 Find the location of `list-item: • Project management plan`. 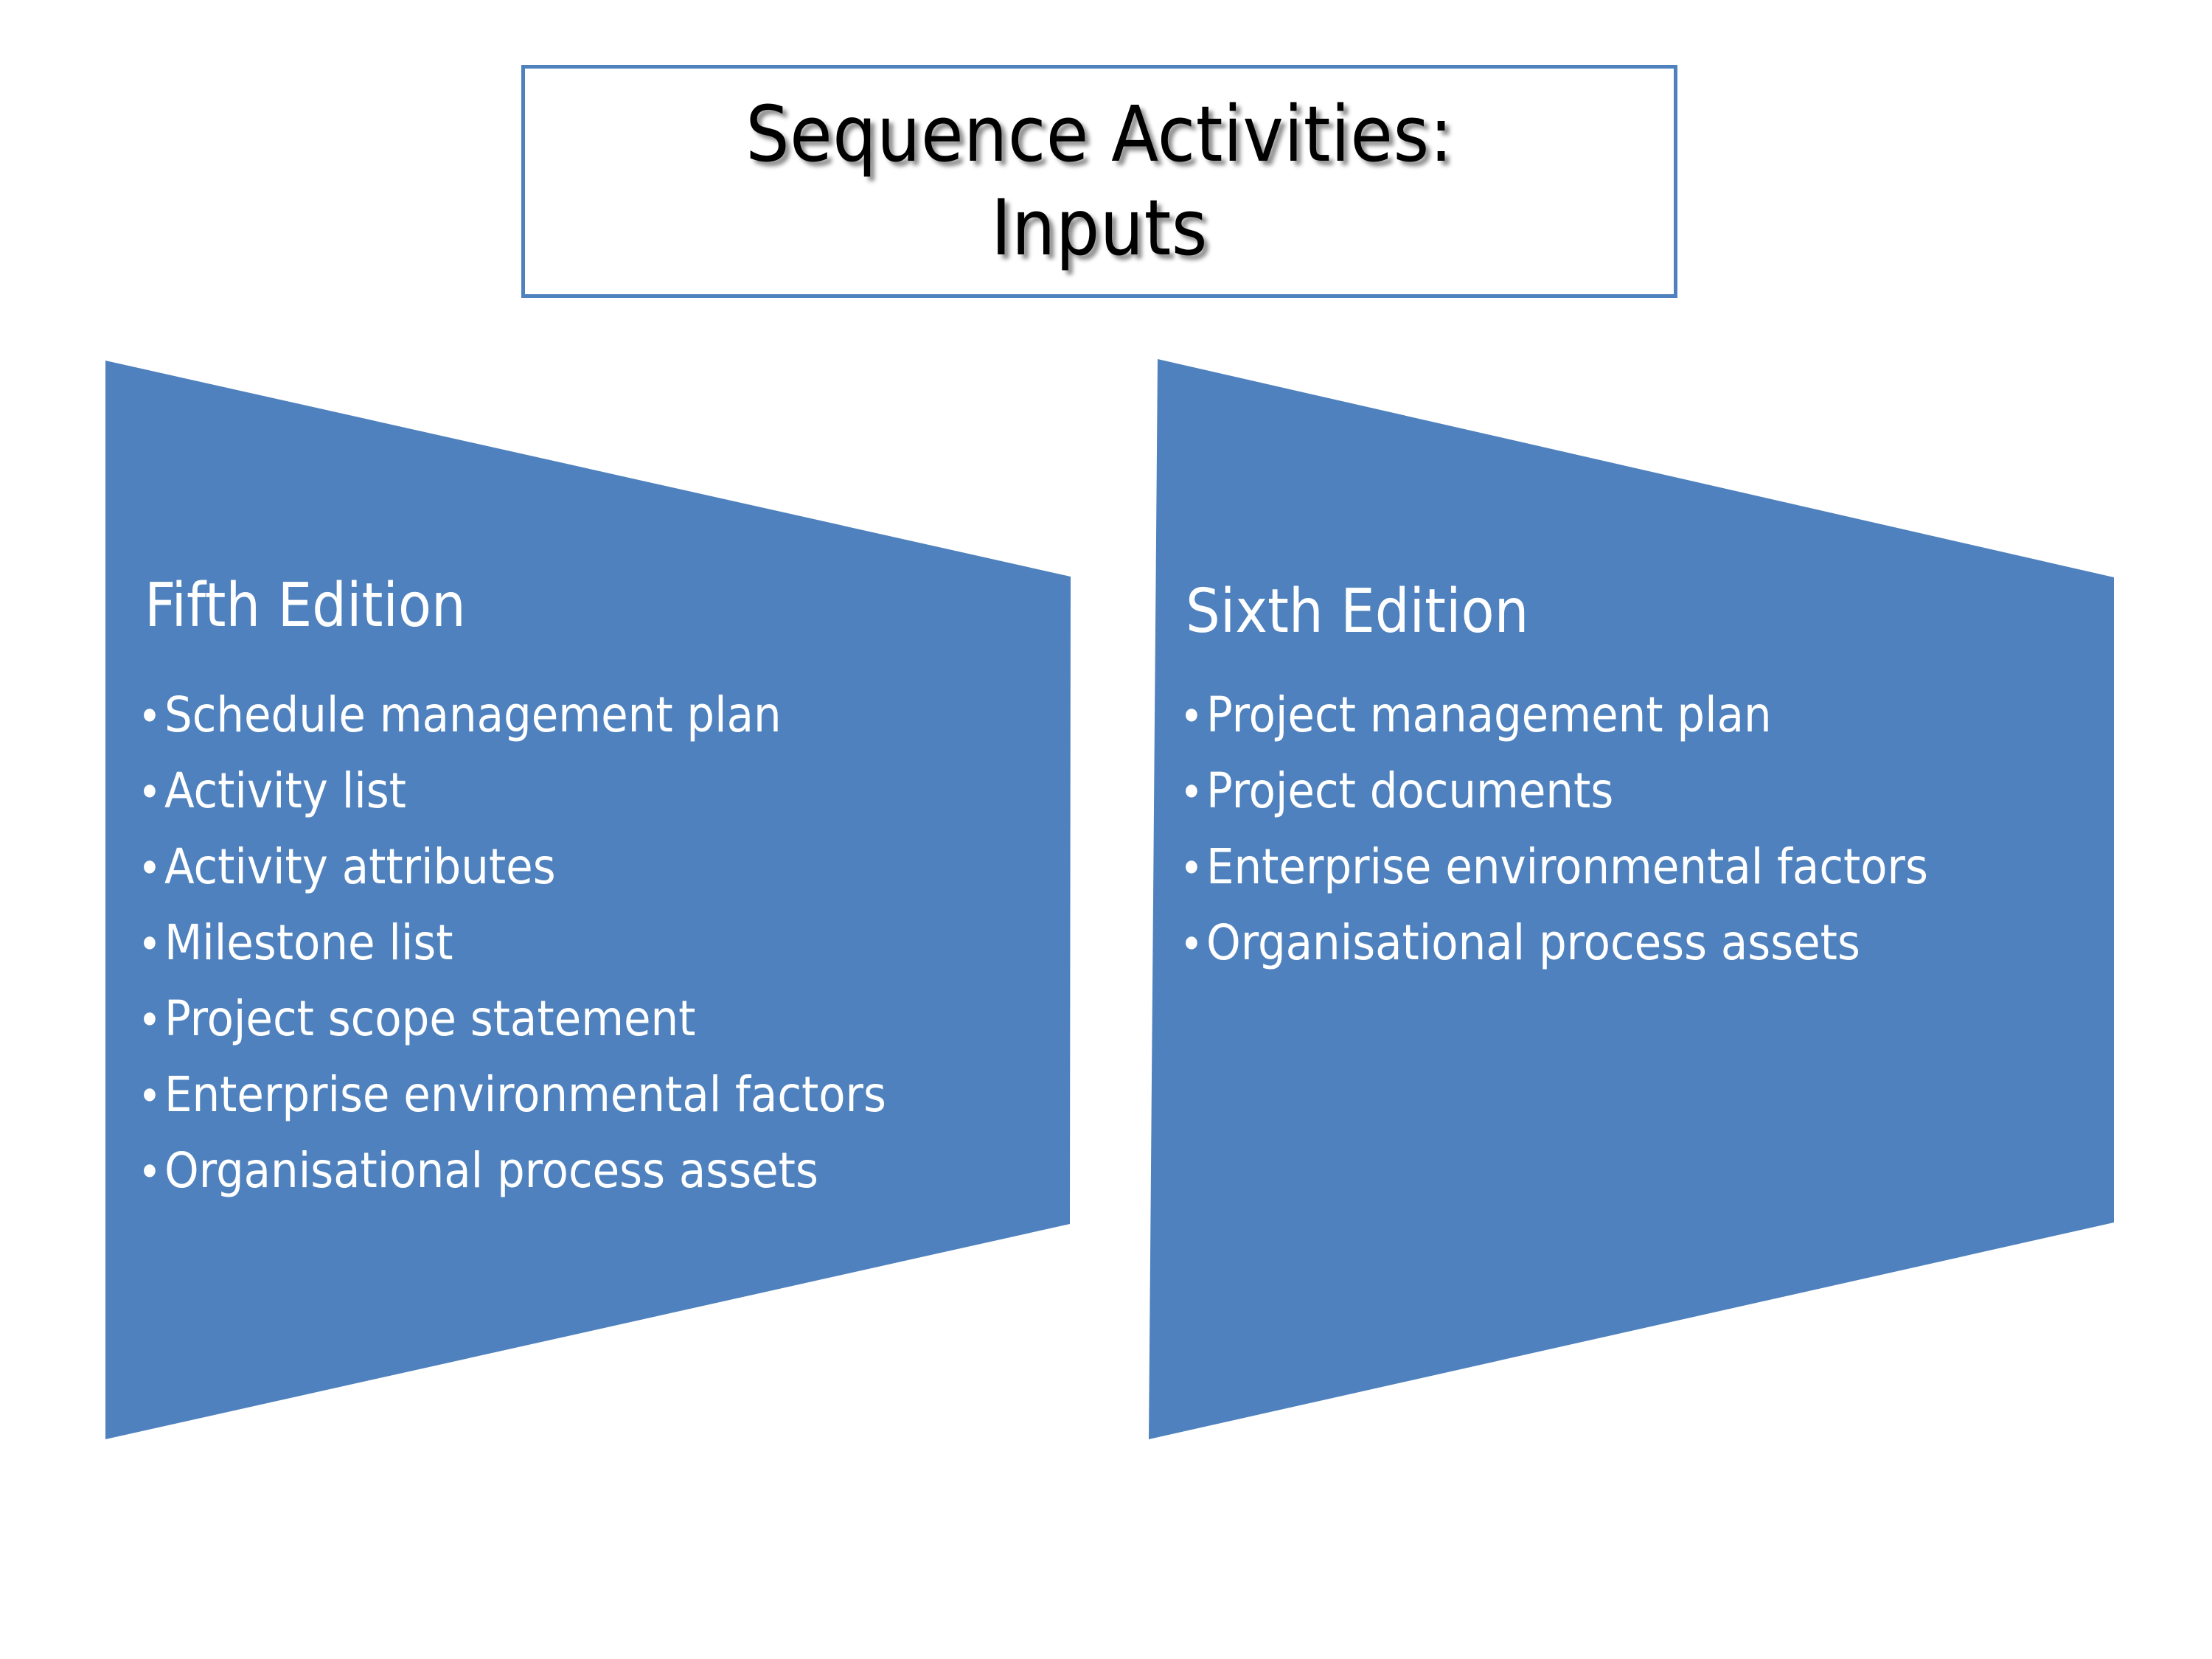

list-item: • Project management plan is located at coordinates (1554, 715).